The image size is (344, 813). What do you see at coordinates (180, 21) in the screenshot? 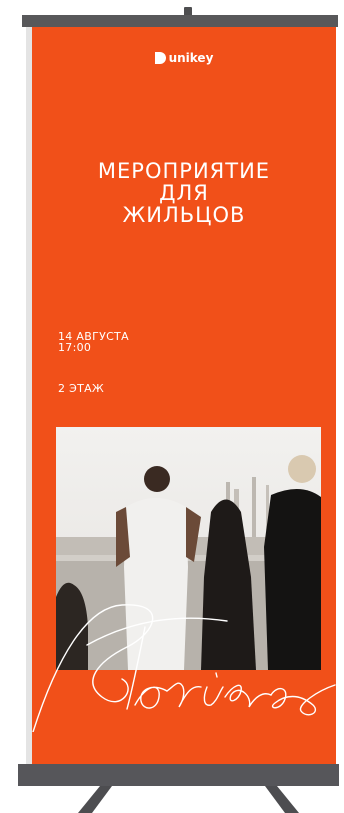
I see `stand-top-bar` at bounding box center [180, 21].